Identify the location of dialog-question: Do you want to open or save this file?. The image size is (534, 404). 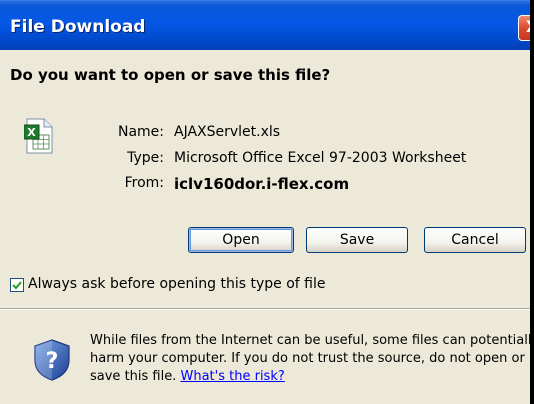
(170, 75).